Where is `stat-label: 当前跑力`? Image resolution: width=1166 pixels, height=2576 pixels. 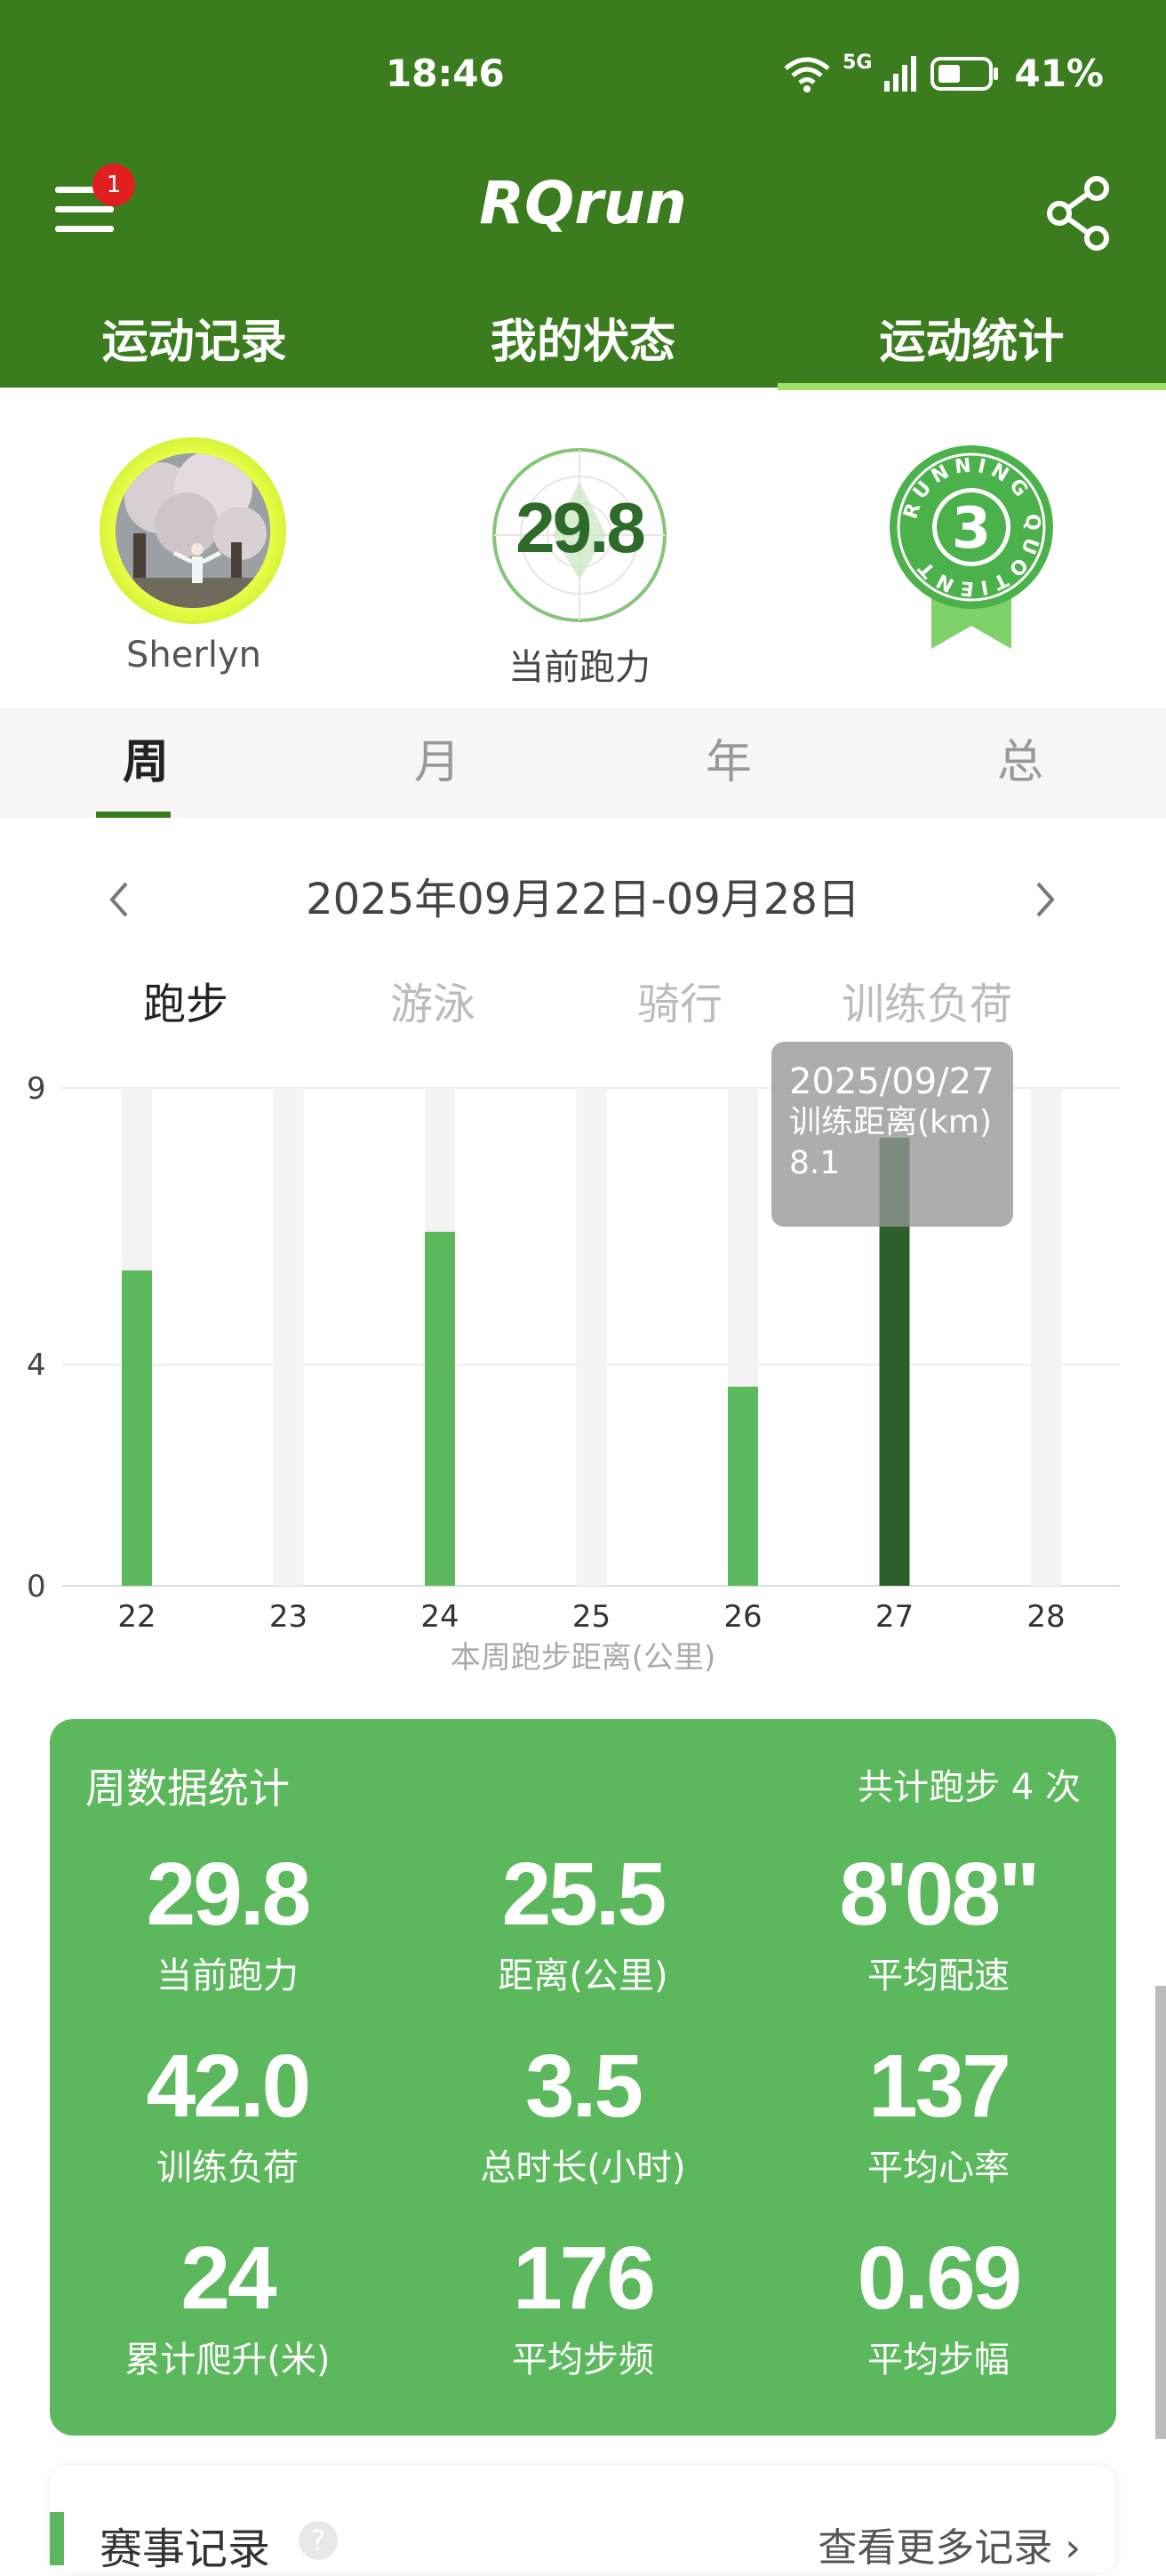 stat-label: 当前跑力 is located at coordinates (227, 1976).